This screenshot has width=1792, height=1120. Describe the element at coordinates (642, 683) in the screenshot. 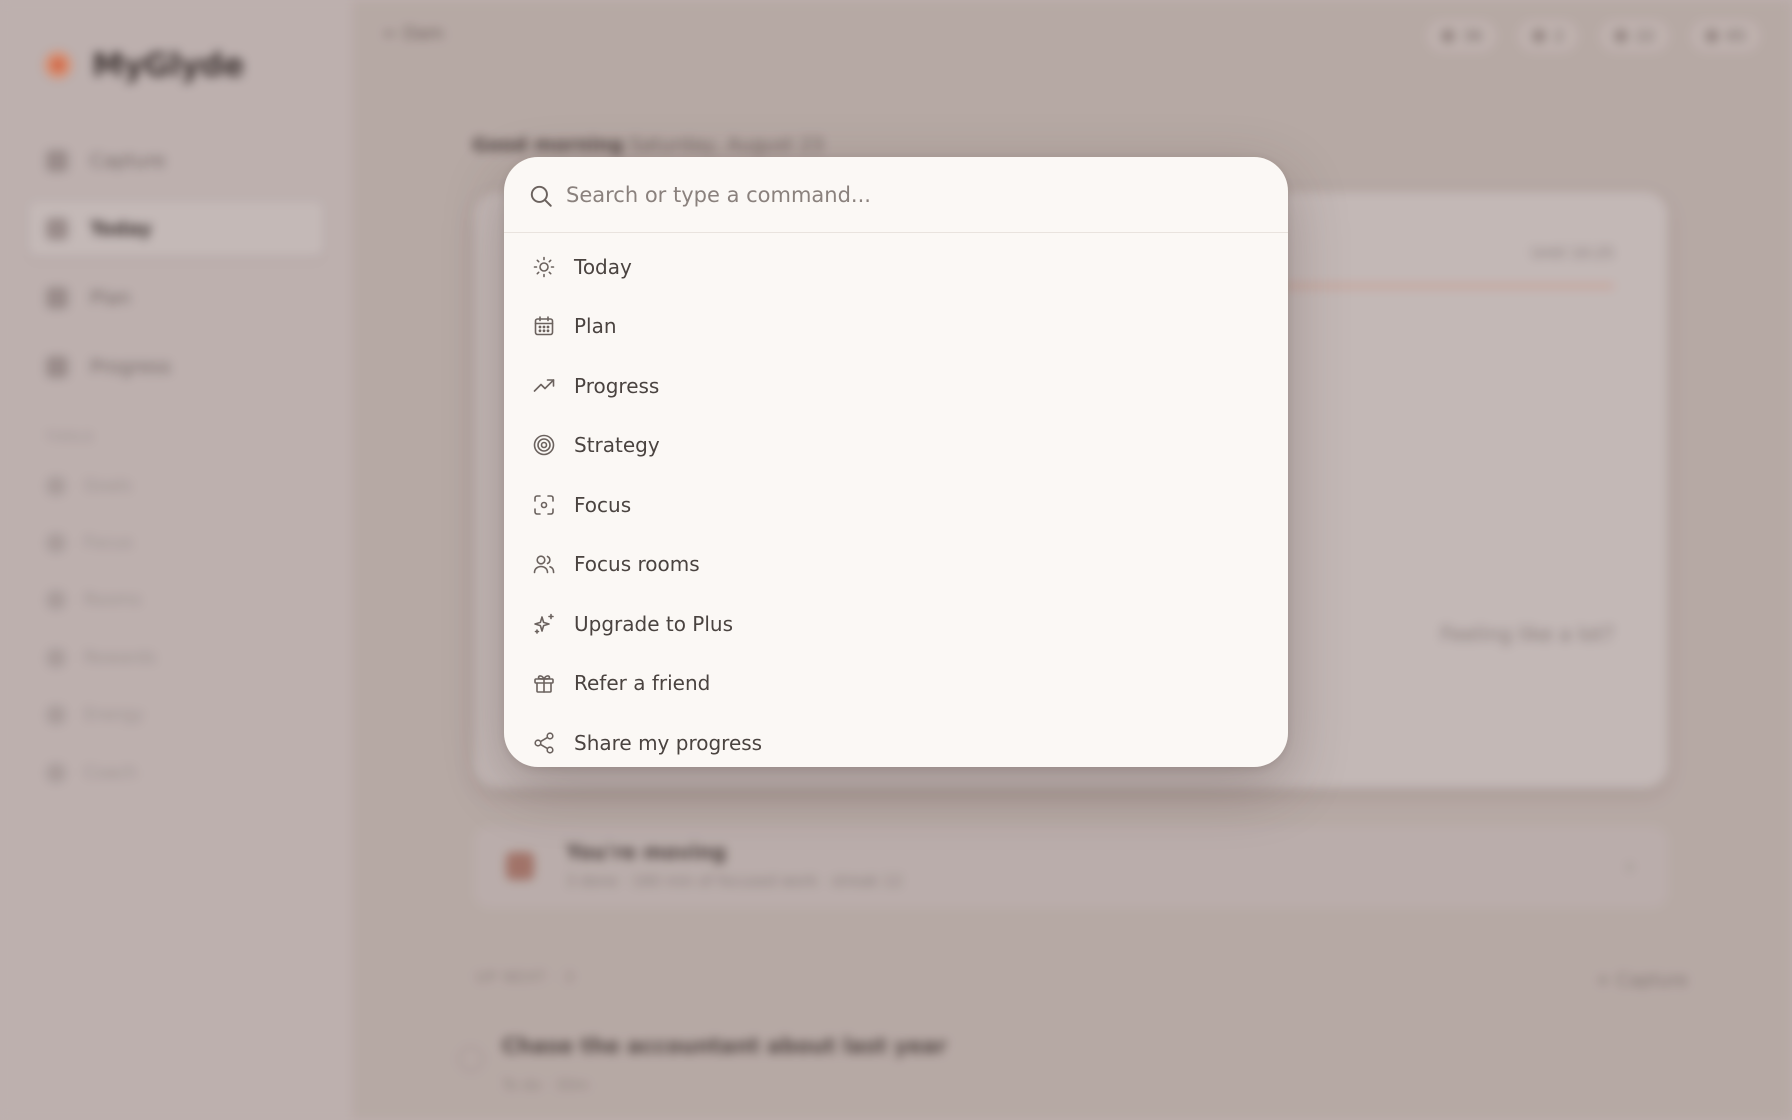

I see `command-label: Refer a friend` at that location.